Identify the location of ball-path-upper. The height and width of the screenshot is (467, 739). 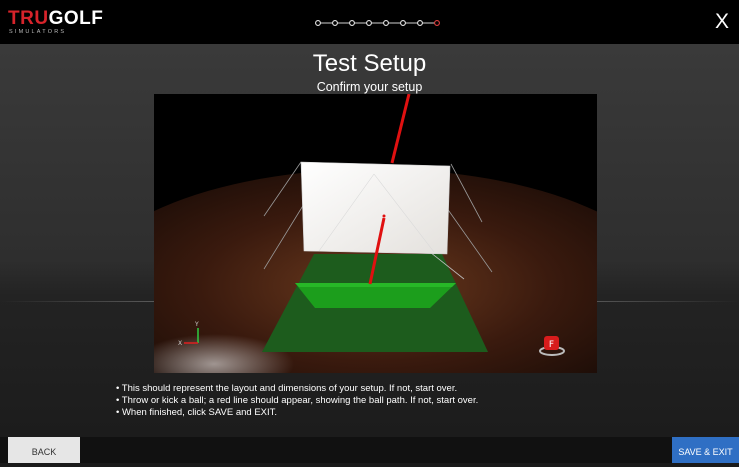
(400, 129).